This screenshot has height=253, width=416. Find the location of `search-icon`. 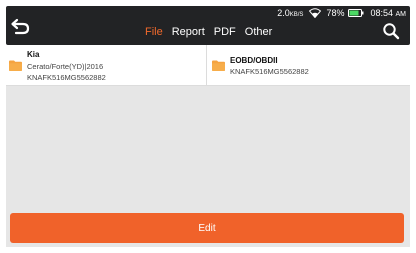

search-icon is located at coordinates (391, 31).